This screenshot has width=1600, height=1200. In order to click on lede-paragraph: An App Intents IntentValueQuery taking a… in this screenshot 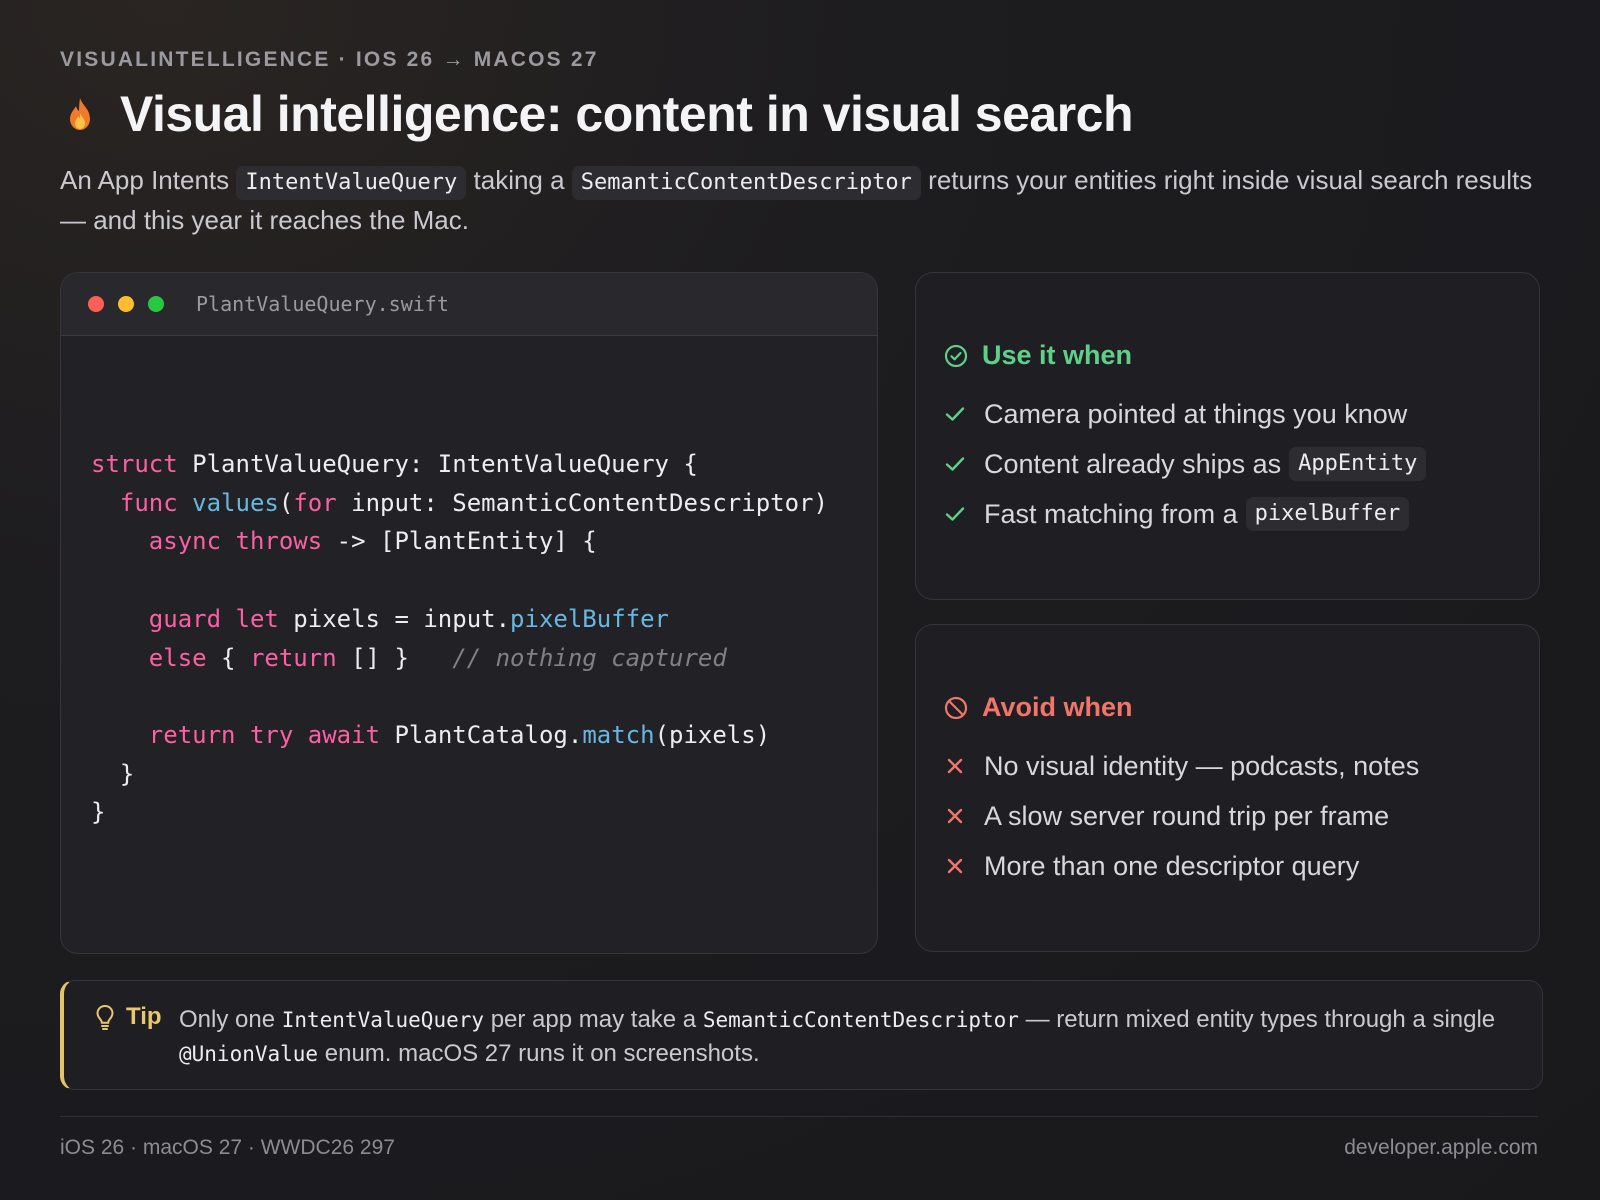, I will do `click(805, 200)`.